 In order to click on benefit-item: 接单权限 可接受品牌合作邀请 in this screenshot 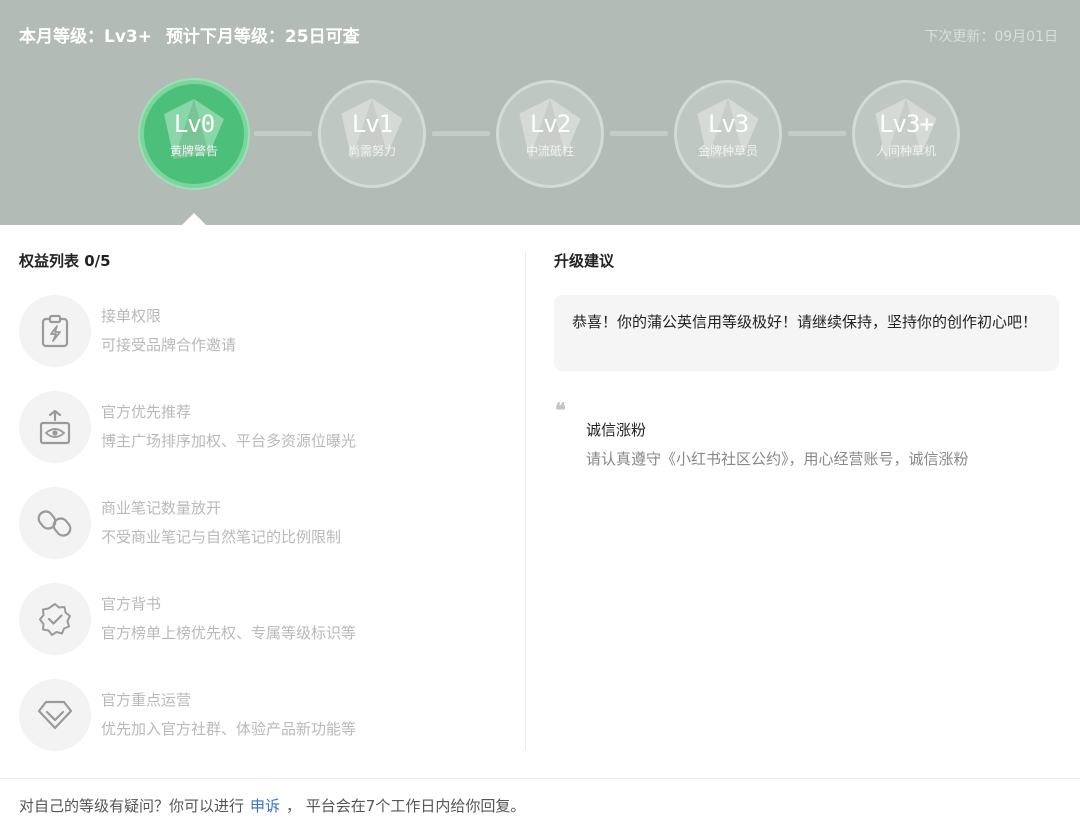, I will do `click(264, 333)`.